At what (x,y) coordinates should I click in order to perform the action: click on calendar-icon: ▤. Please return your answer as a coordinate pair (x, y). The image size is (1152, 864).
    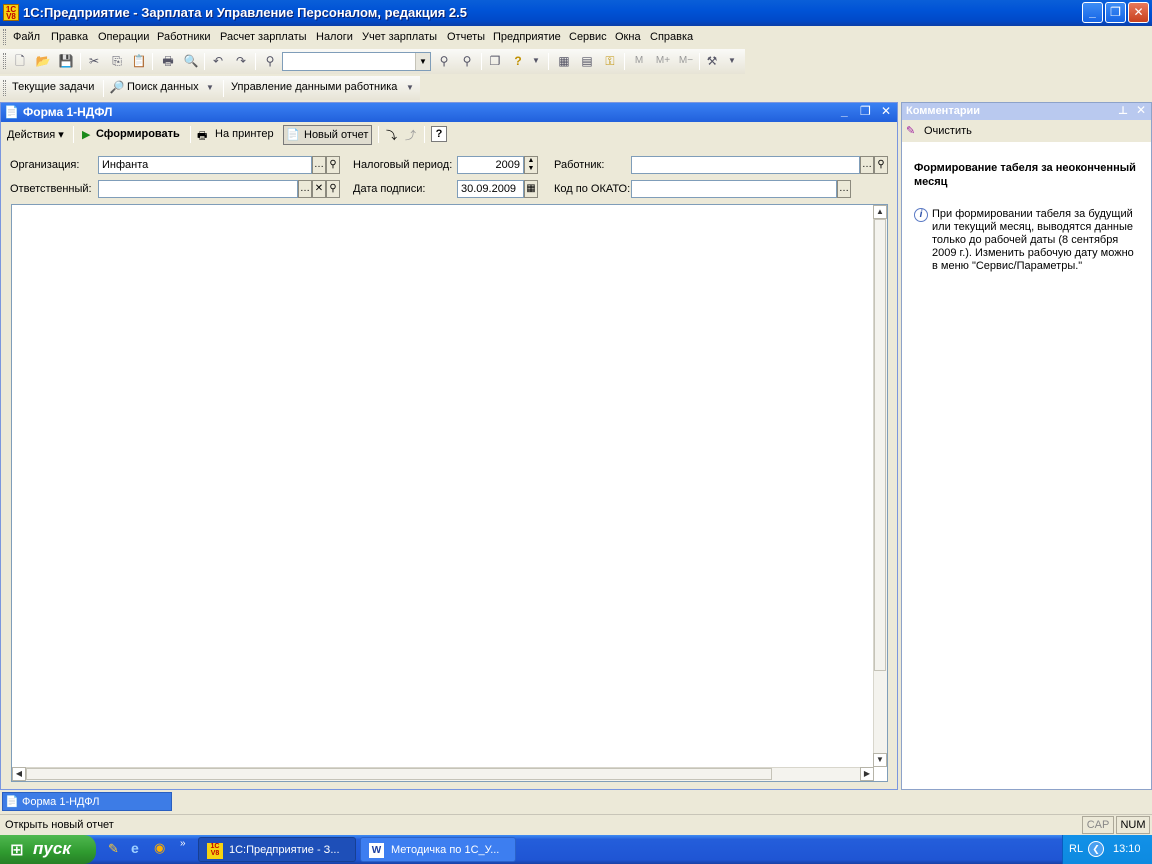
    Looking at the image, I should click on (587, 61).